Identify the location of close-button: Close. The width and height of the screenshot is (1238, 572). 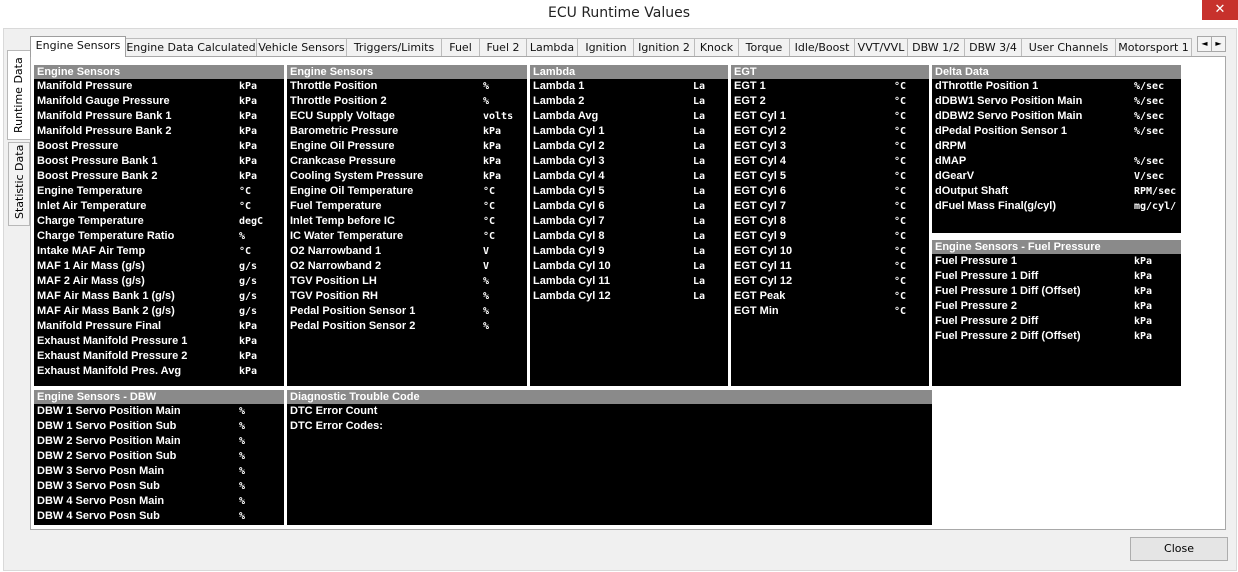
(1179, 549).